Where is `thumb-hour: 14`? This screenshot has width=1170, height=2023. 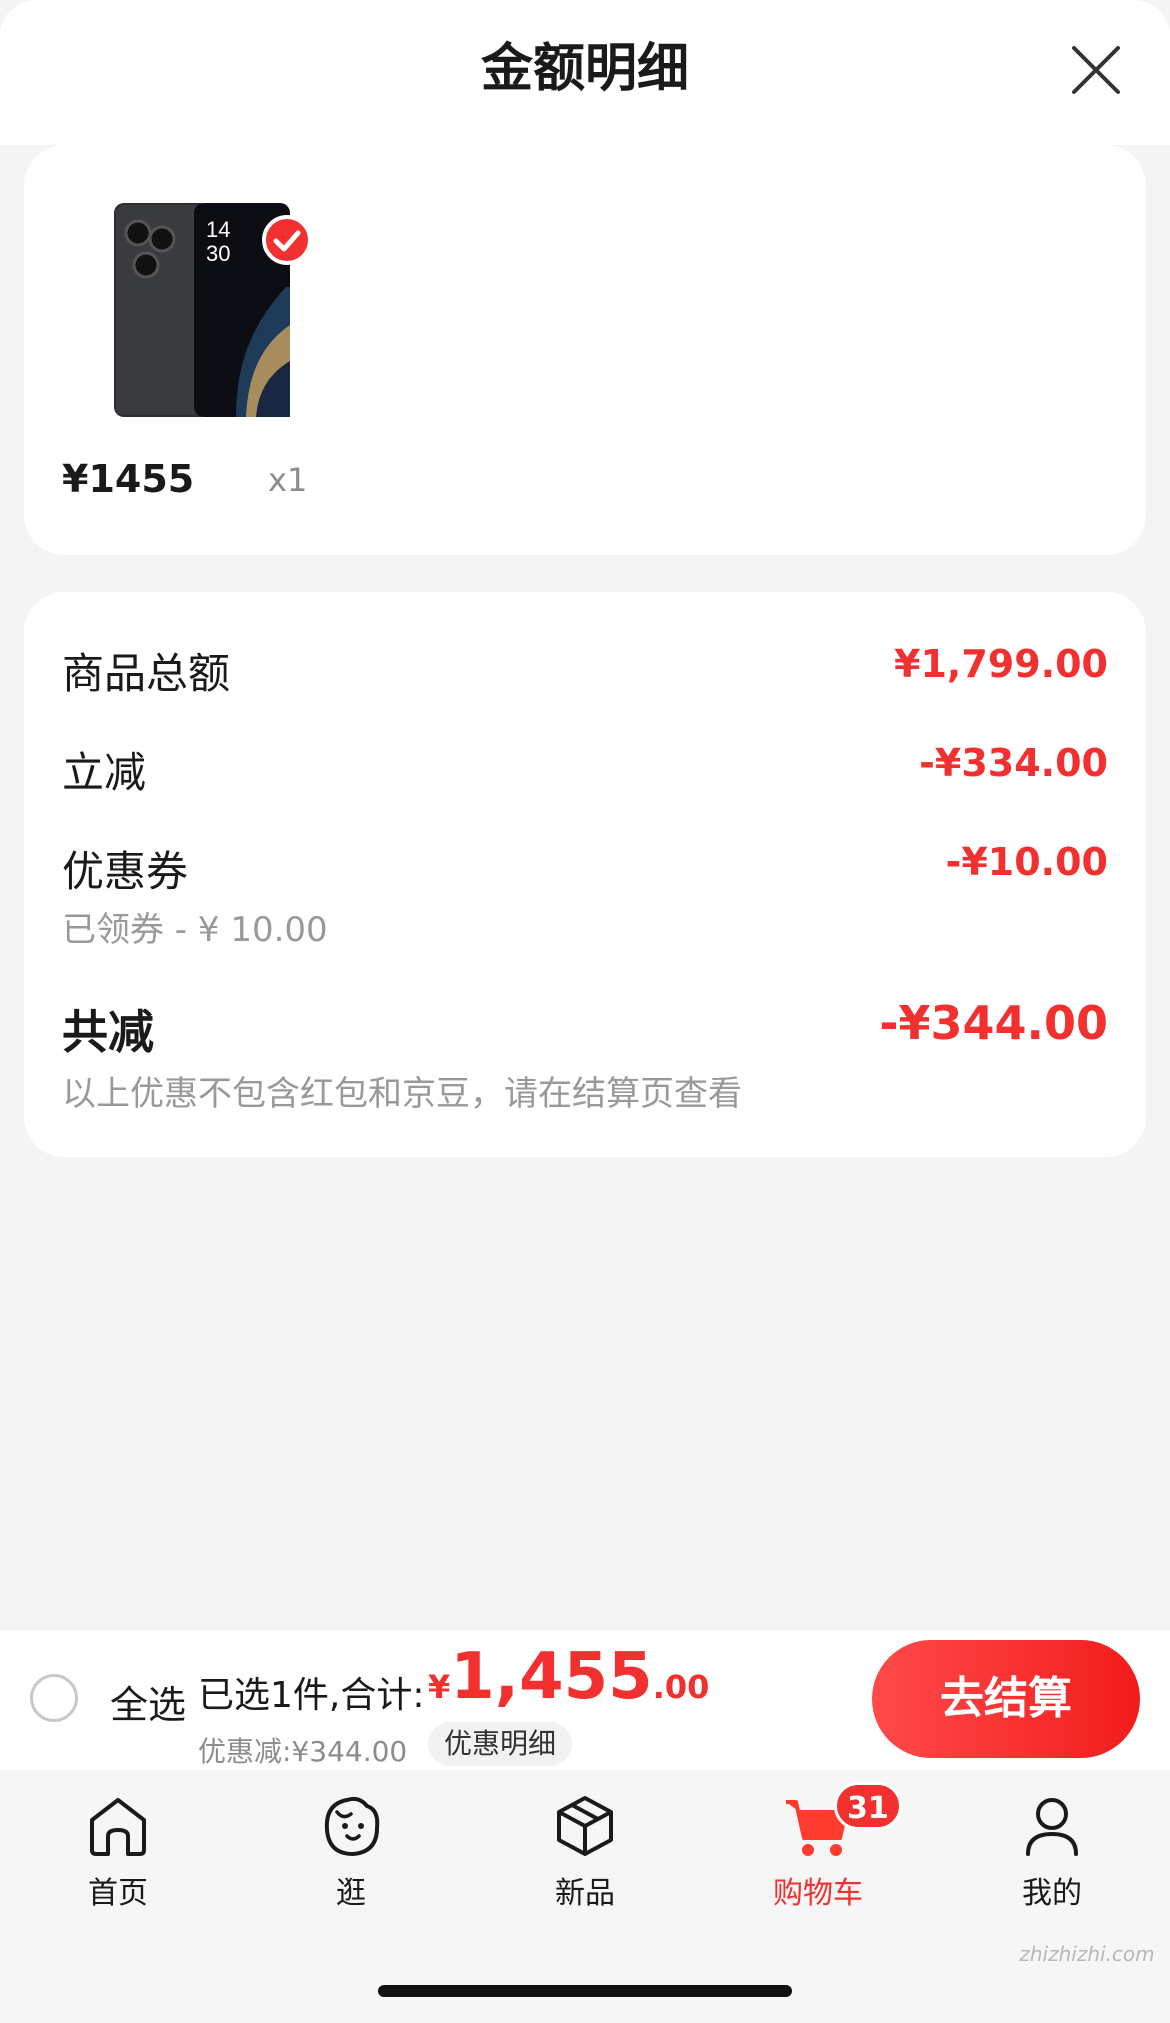 thumb-hour: 14 is located at coordinates (218, 229).